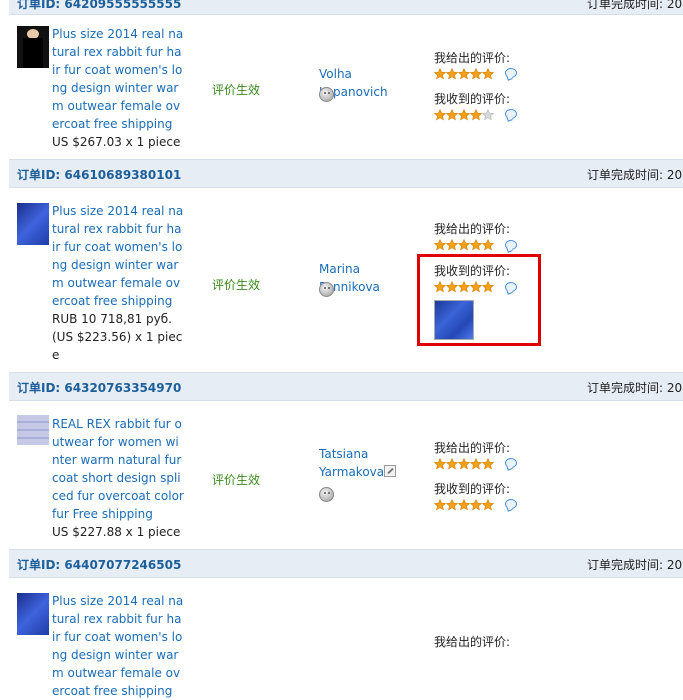 The image size is (683, 700). I want to click on order-header-bar: 订单ID: 64407077246505 订单完成时间: 201, so click(346, 563).